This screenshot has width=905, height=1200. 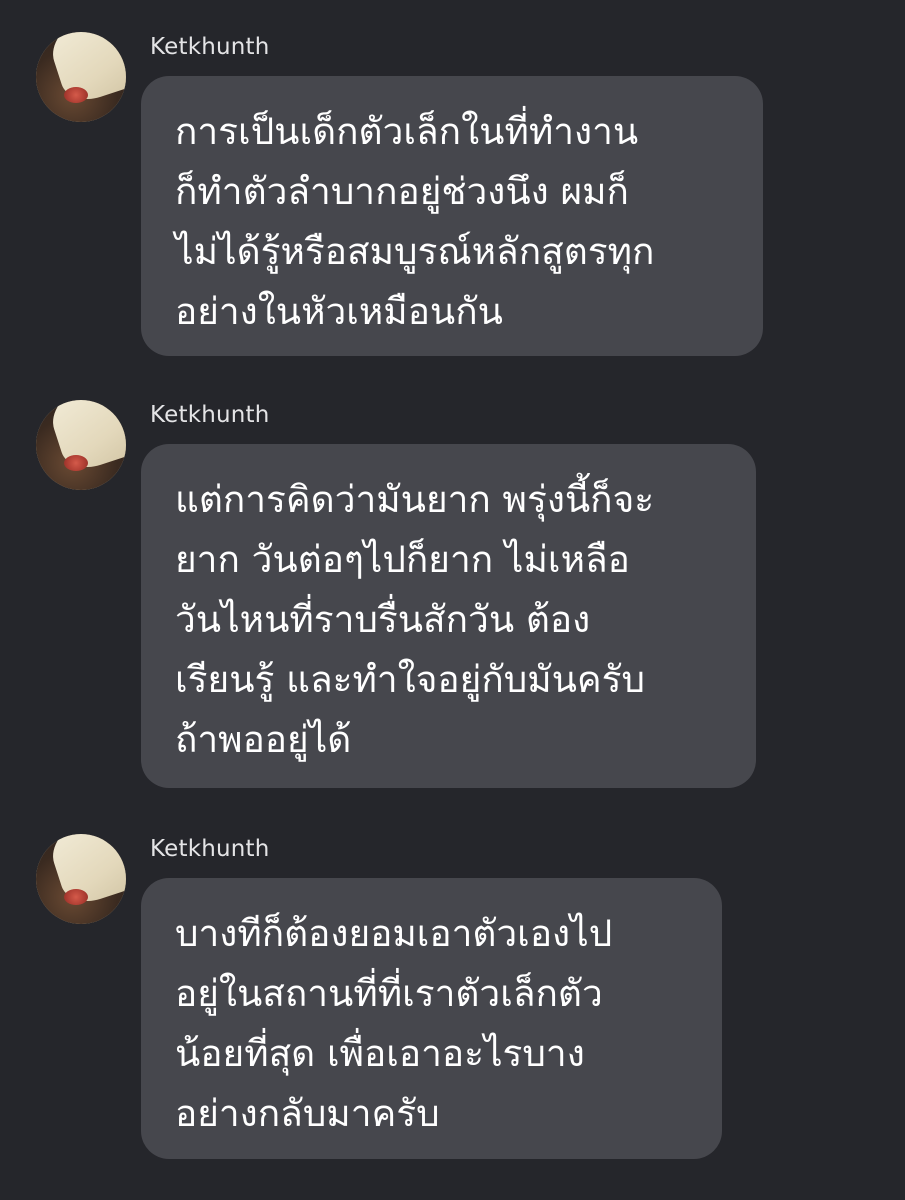 I want to click on message-line: ก็ทำตัวลำบากอยู่ช่วงนึง ผมก็, so click(x=402, y=191).